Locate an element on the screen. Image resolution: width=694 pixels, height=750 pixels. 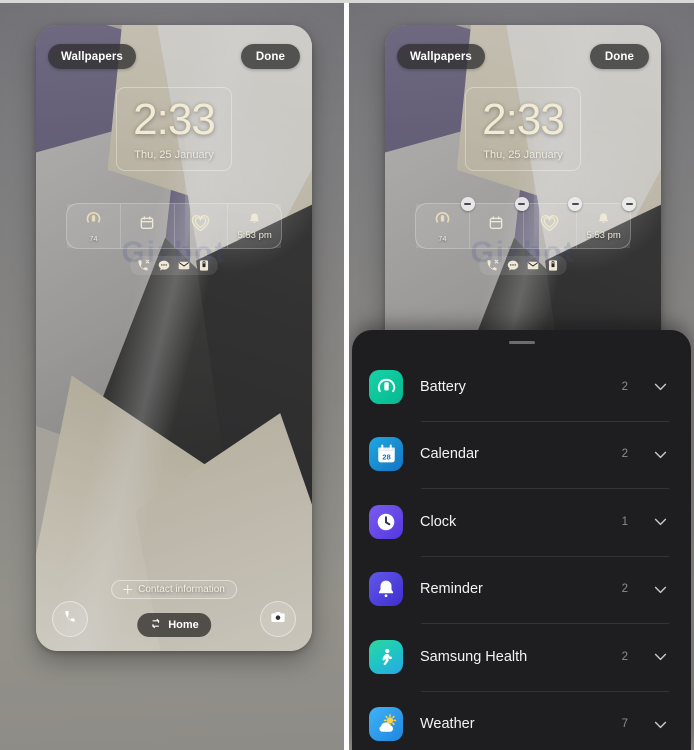
battery-widget-value-right: 74 is located at coordinates (442, 238).